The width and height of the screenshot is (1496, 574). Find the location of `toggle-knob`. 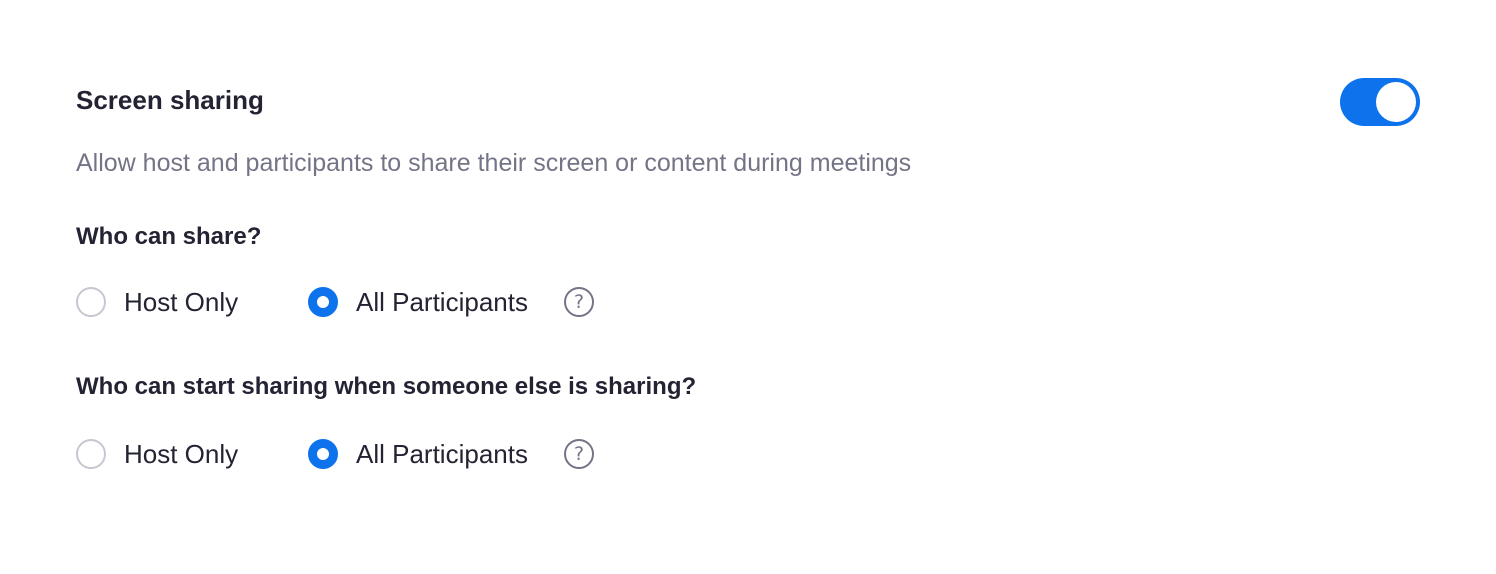

toggle-knob is located at coordinates (1396, 102).